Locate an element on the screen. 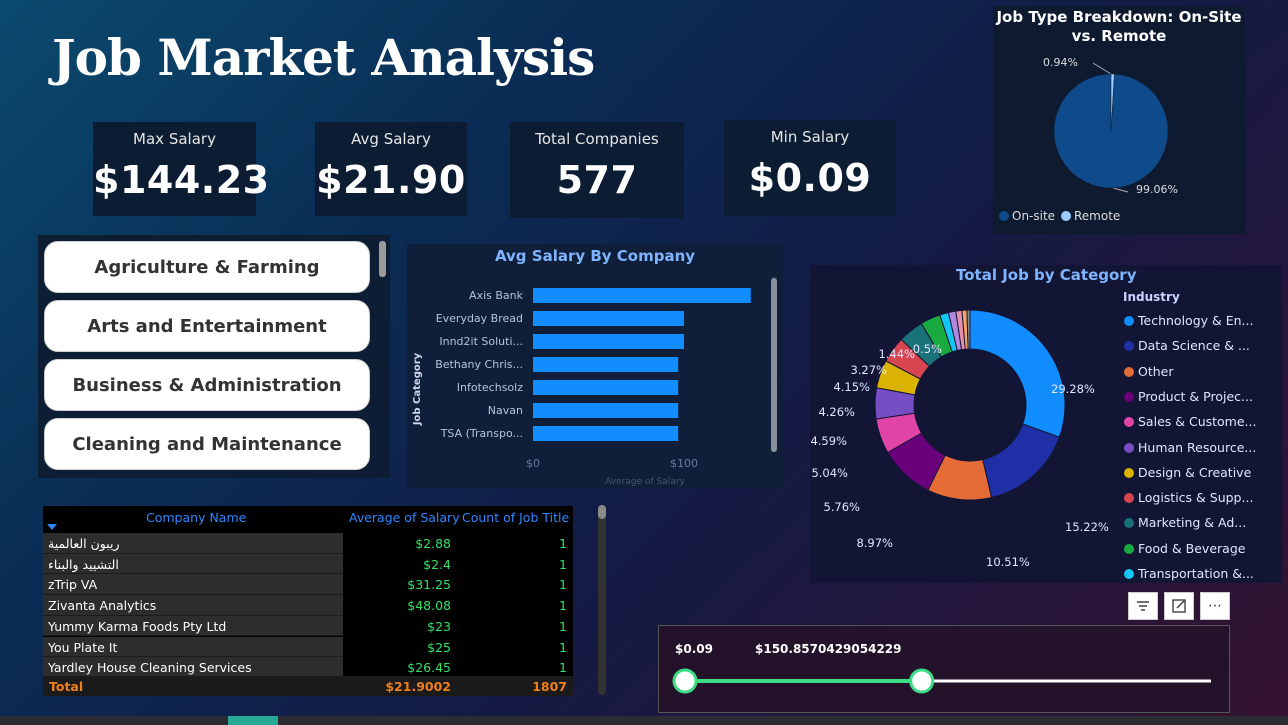 This screenshot has width=1288, height=725. salary-range-slicer: $0.09 $150.8570429054229 is located at coordinates (944, 669).